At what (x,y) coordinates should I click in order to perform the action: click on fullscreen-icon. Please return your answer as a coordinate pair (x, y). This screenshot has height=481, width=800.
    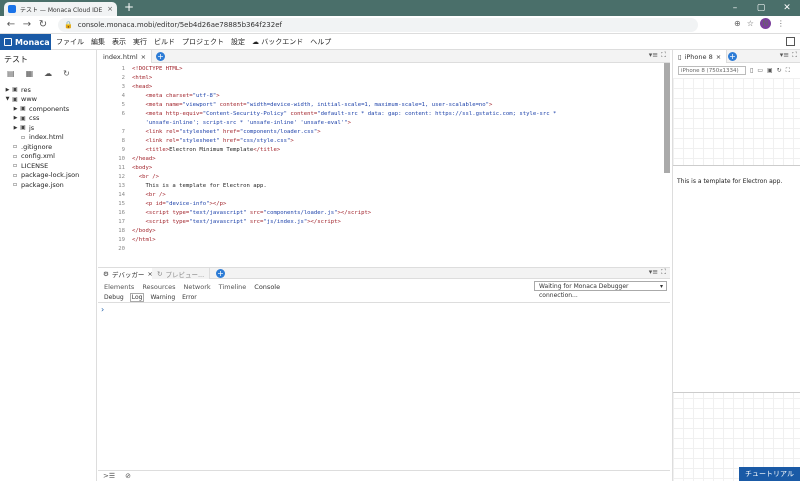
    Looking at the image, I should click on (790, 41).